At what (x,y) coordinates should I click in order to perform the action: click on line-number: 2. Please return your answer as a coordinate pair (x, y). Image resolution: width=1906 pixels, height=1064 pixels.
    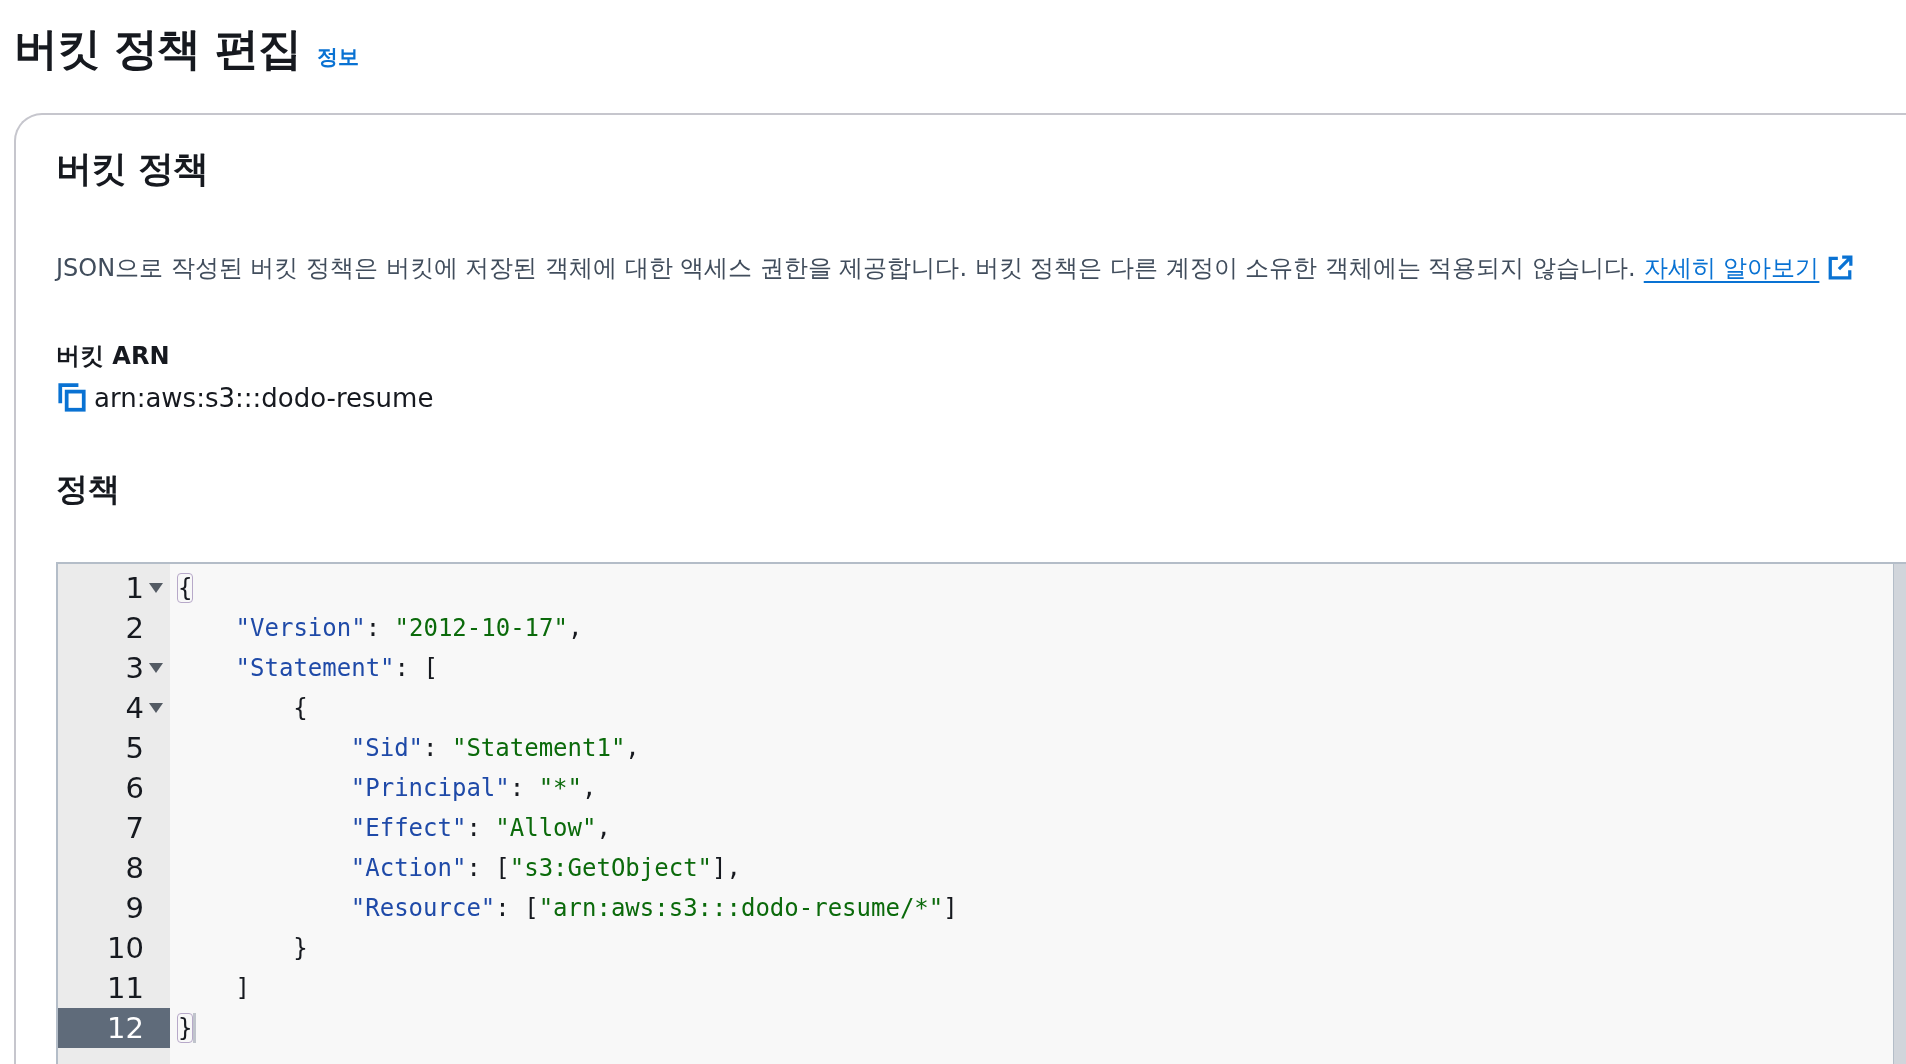
    Looking at the image, I should click on (134, 628).